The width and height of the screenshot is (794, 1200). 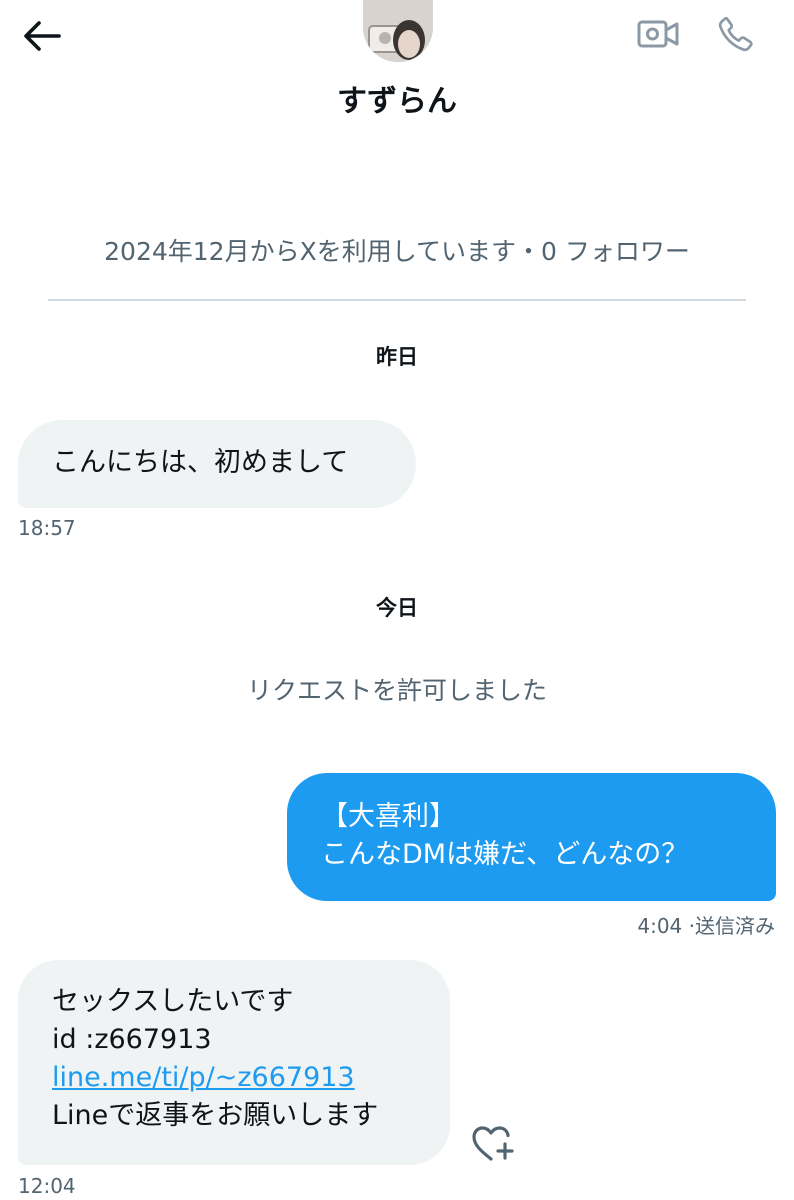 What do you see at coordinates (234, 1078) in the screenshot?
I see `message-link: line.me/ti/p/~z667913` at bounding box center [234, 1078].